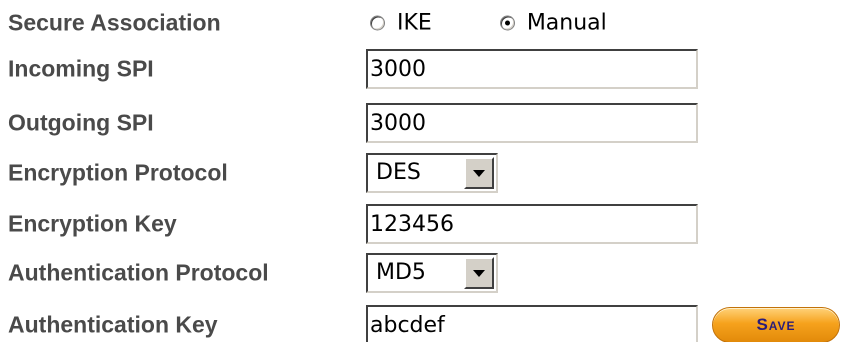 Image resolution: width=845 pixels, height=342 pixels. What do you see at coordinates (414, 23) in the screenshot?
I see `ike-radio-label: IKE` at bounding box center [414, 23].